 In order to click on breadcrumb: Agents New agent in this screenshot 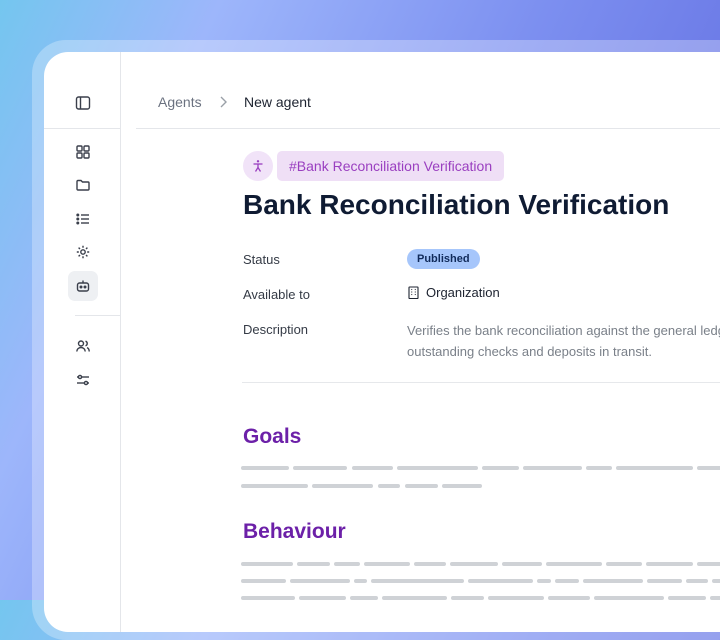, I will do `click(428, 90)`.